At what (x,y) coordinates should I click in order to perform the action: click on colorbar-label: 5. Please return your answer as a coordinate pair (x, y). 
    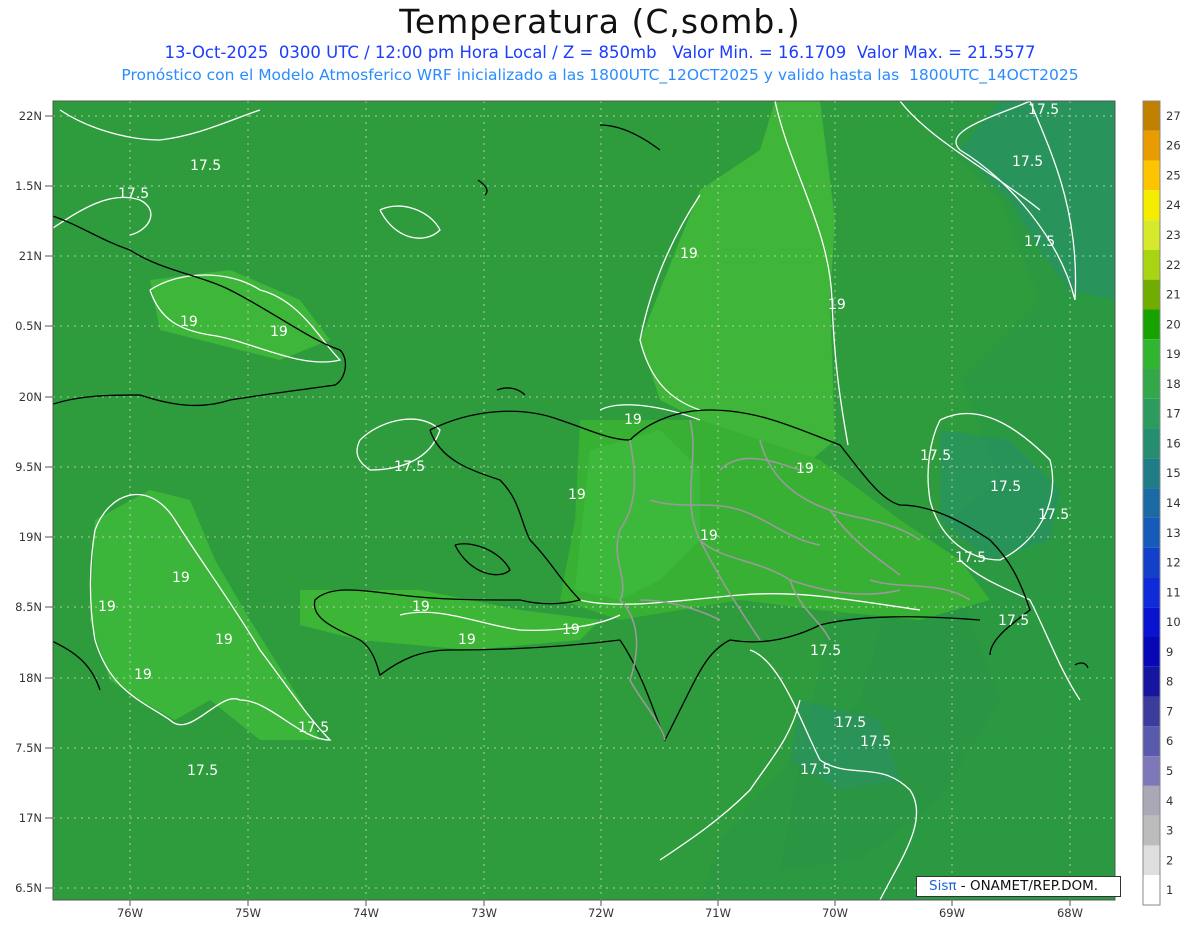
    Looking at the image, I should click on (1169, 771).